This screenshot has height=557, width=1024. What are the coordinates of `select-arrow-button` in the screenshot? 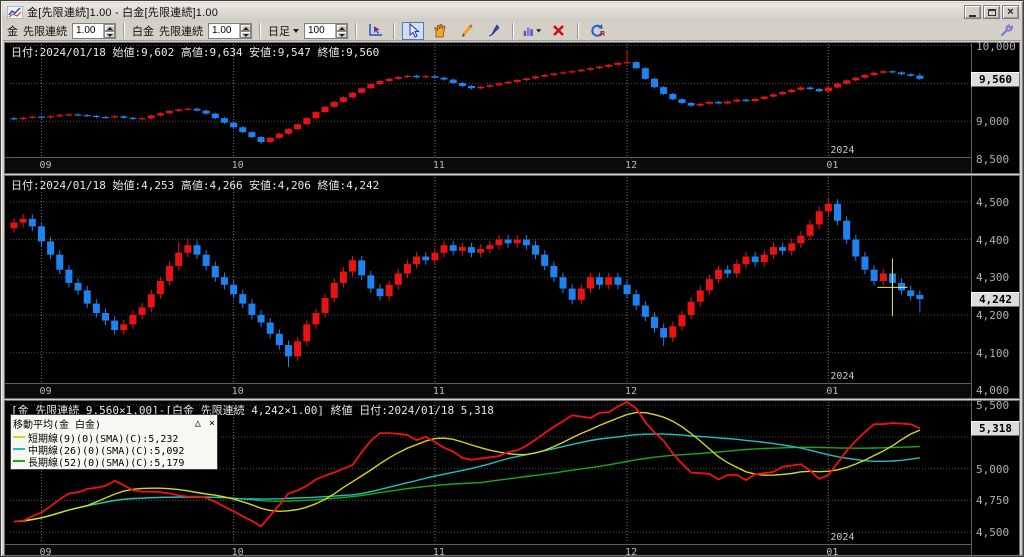 It's located at (413, 30).